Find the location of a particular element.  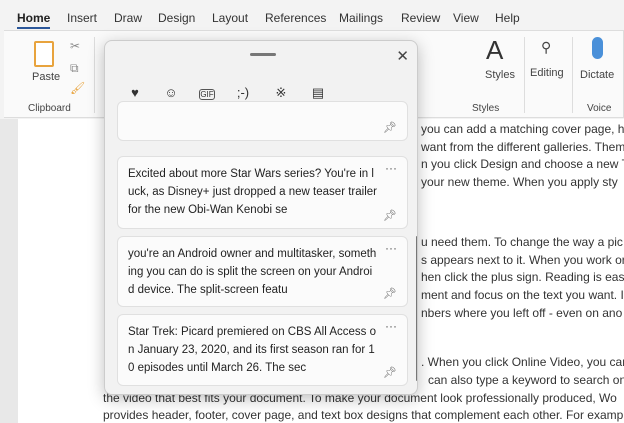

paste-icon is located at coordinates (44, 54).